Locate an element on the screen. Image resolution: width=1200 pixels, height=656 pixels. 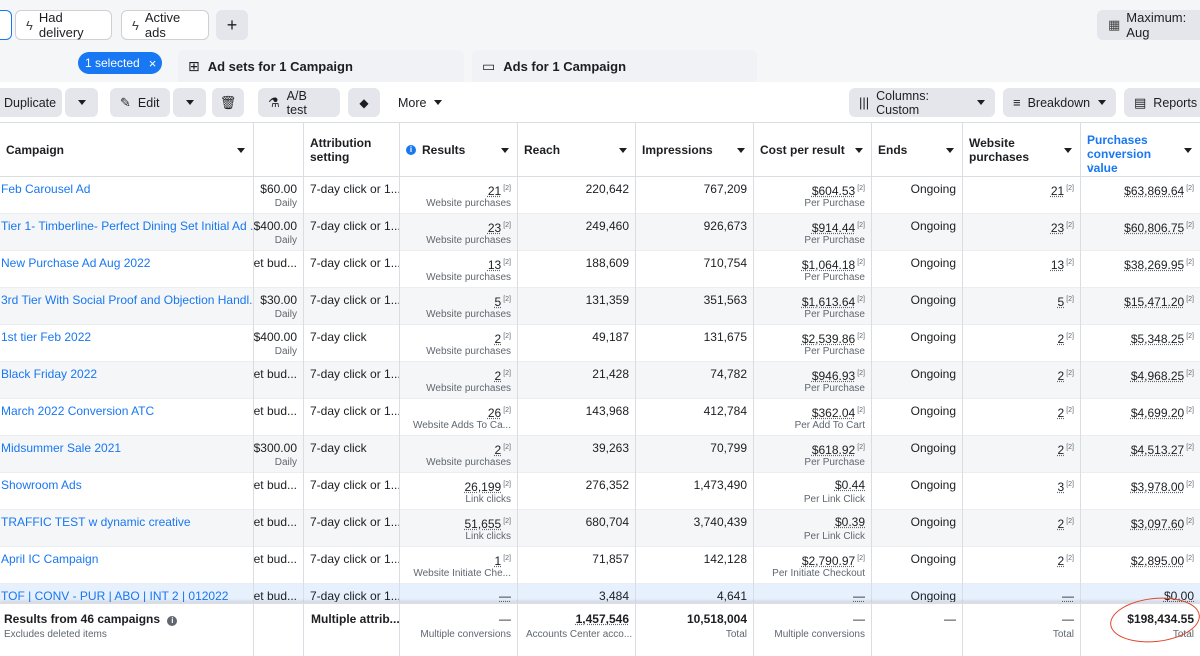
breakdown-button: ≡ Breakdown is located at coordinates (1059, 102).